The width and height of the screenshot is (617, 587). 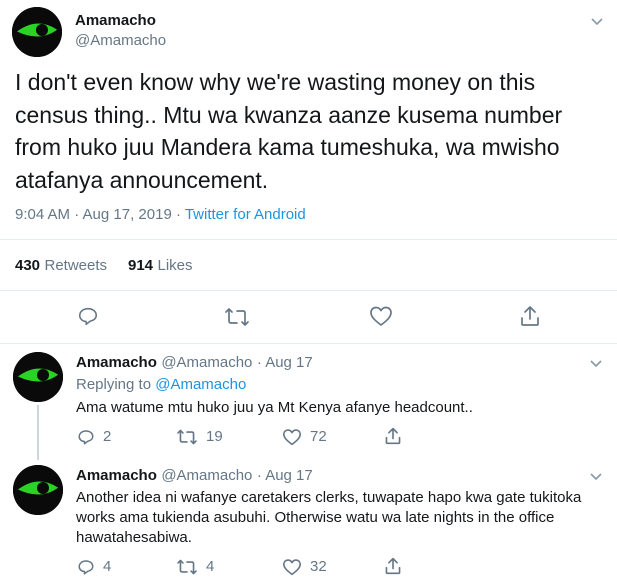 What do you see at coordinates (100, 214) in the screenshot?
I see `tweet-timestamp: 9:04 AM · Aug 17, 2019 ·` at bounding box center [100, 214].